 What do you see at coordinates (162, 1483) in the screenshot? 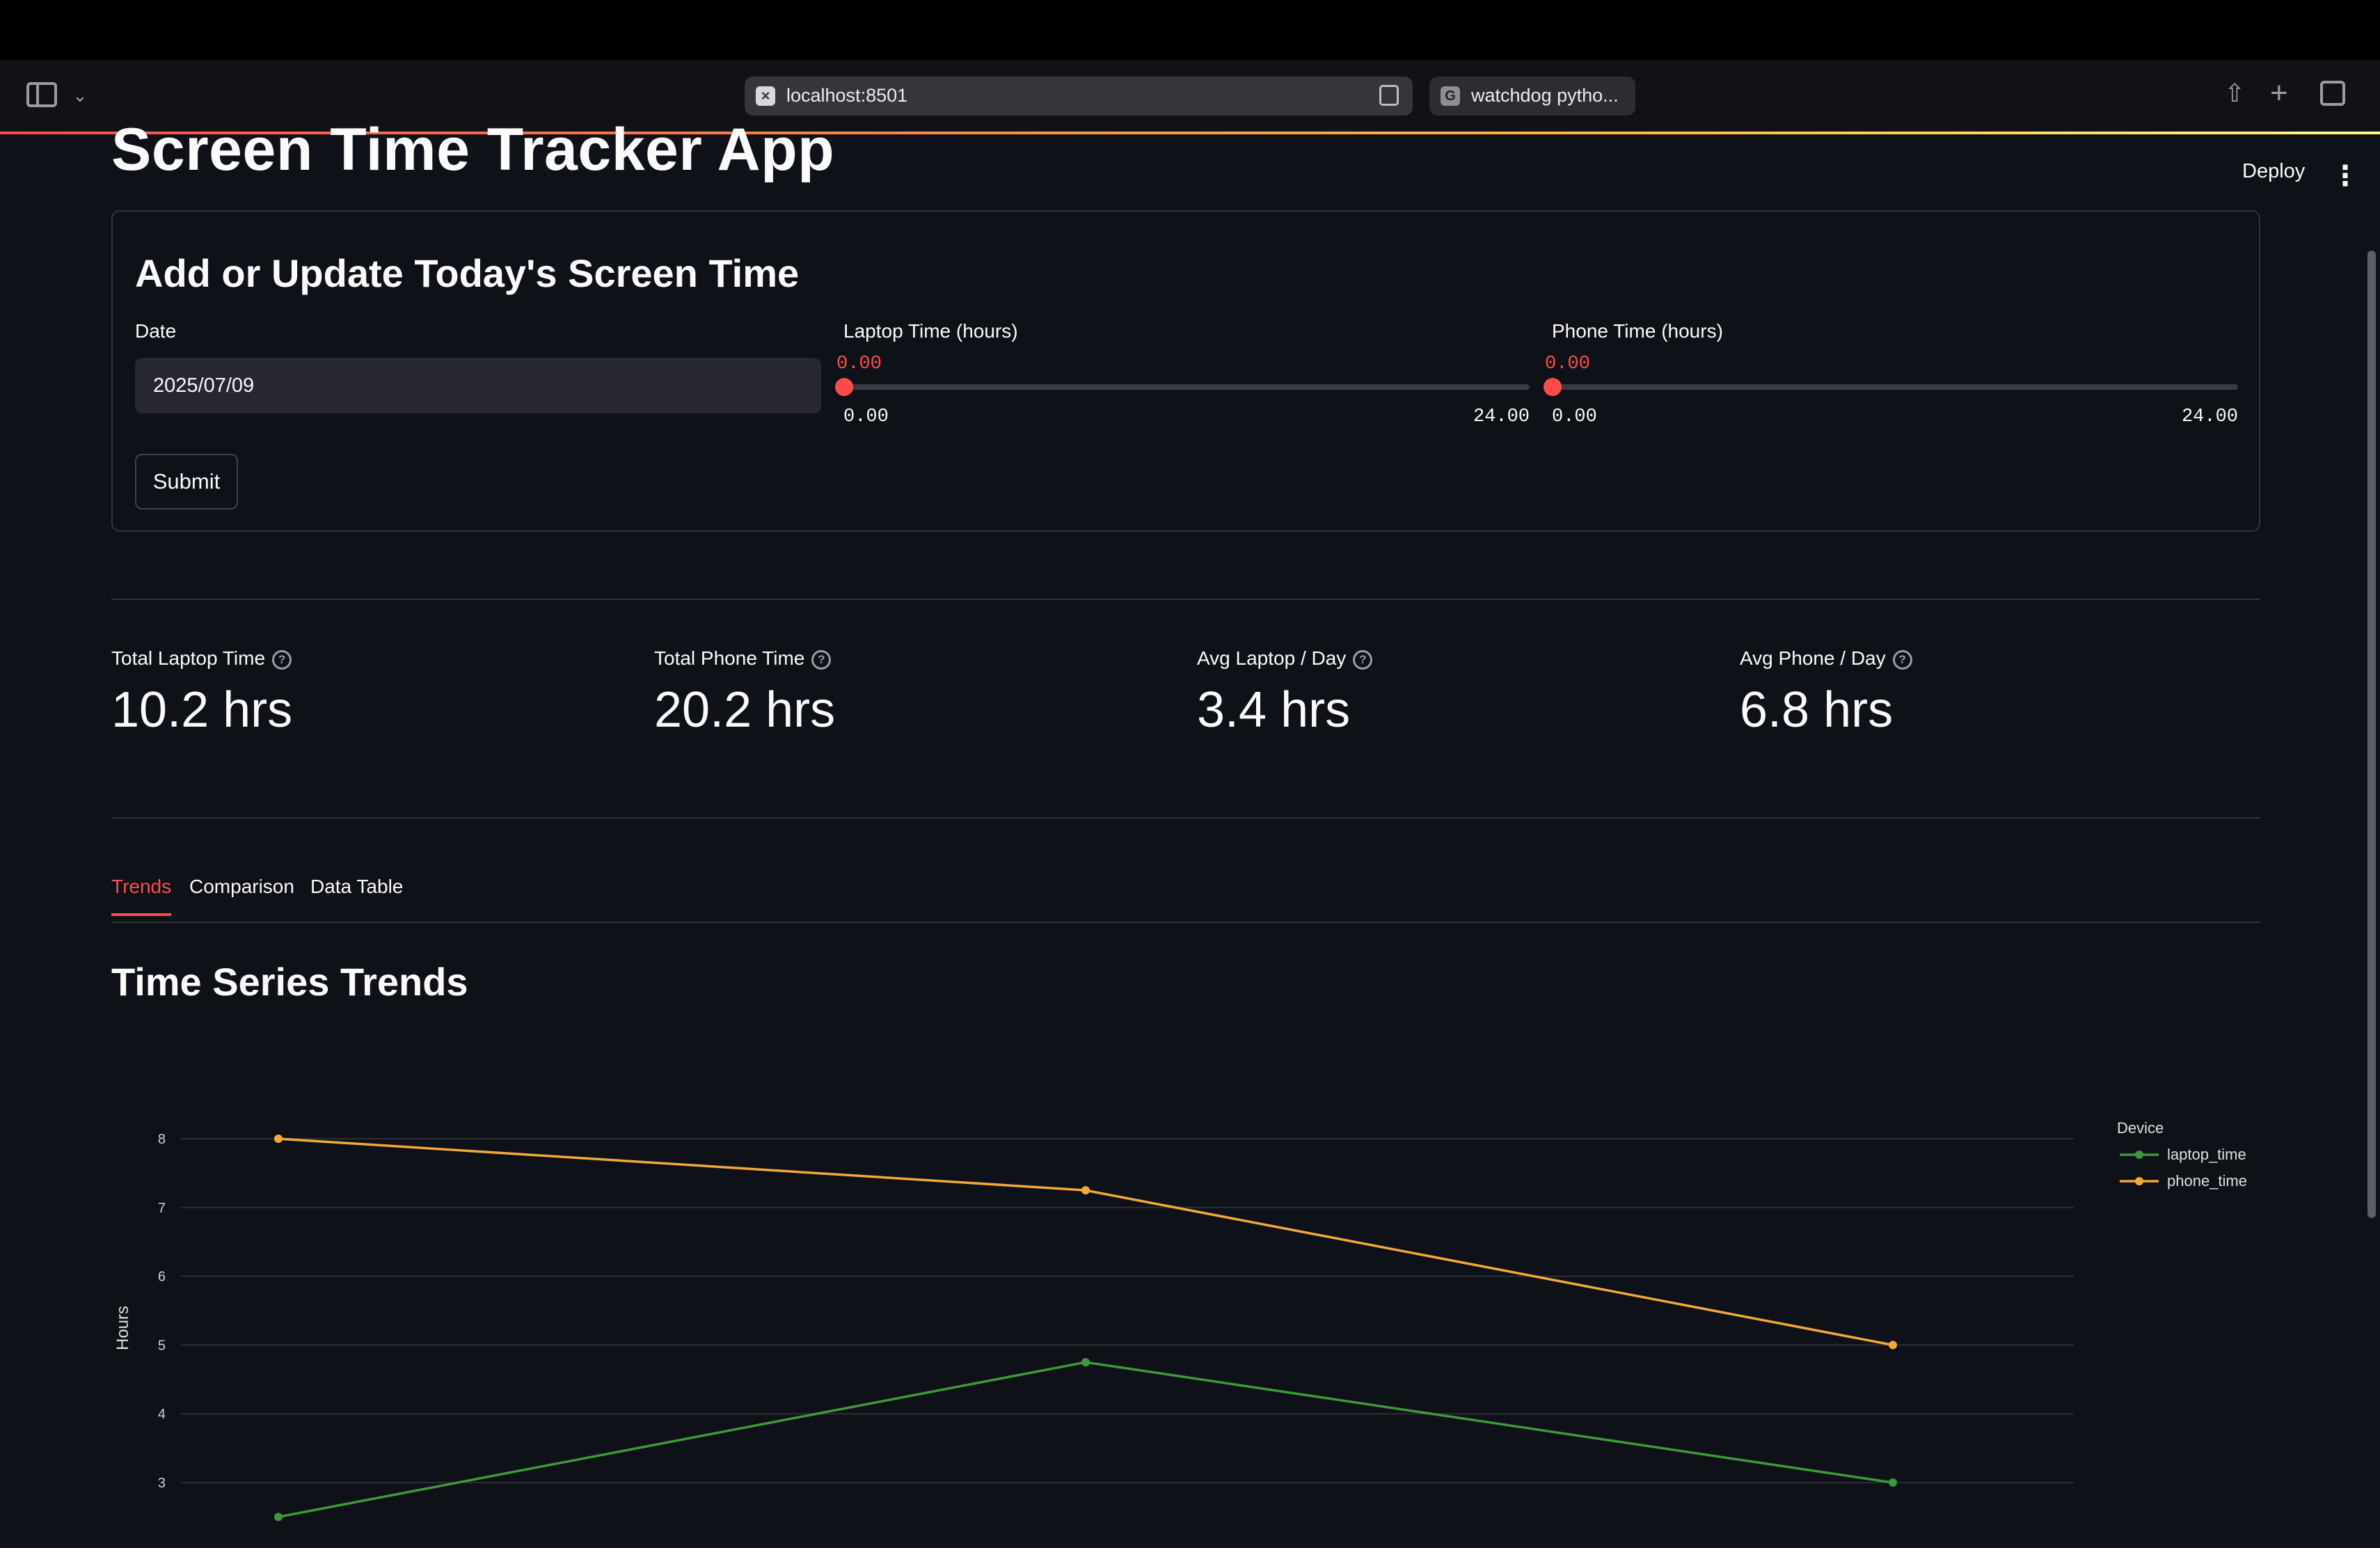
I see `y-tick-label: 3` at bounding box center [162, 1483].